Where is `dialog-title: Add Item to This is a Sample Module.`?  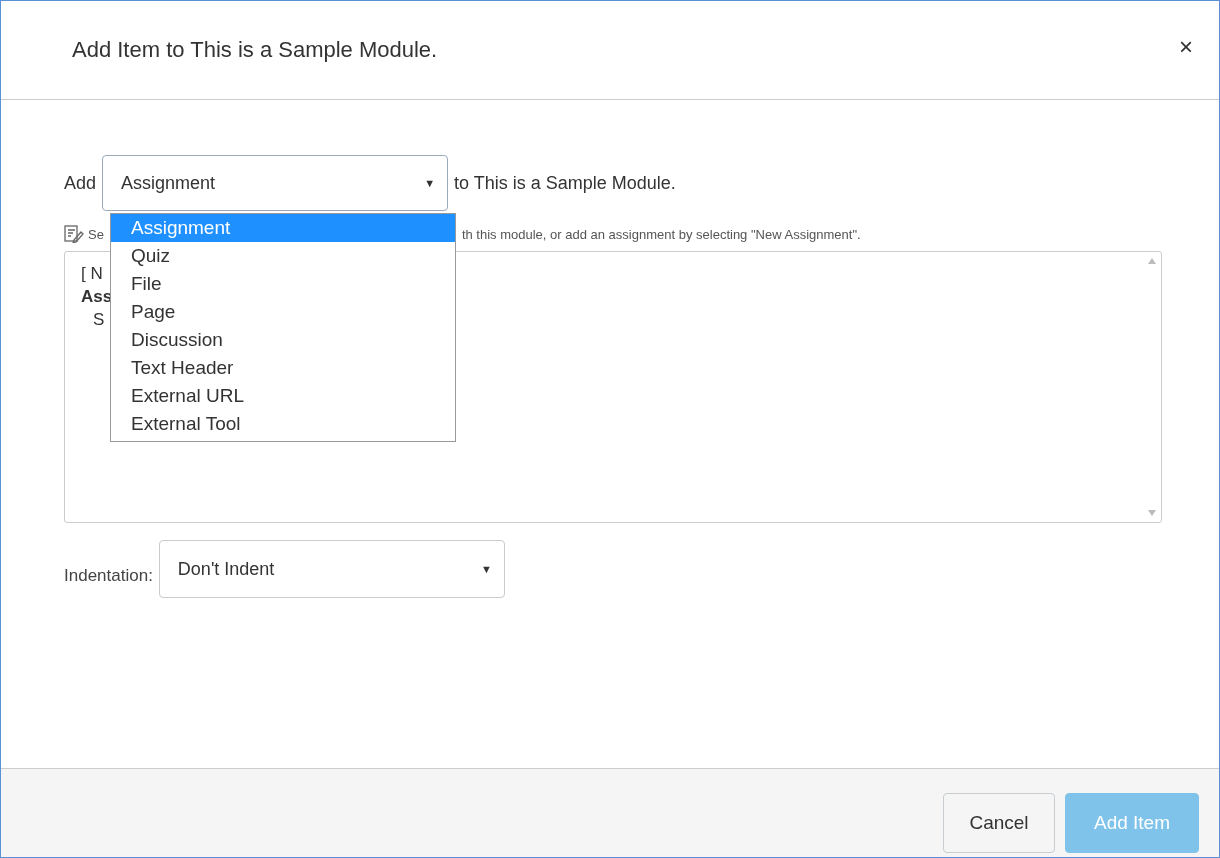
dialog-title: Add Item to This is a Sample Module. is located at coordinates (255, 50).